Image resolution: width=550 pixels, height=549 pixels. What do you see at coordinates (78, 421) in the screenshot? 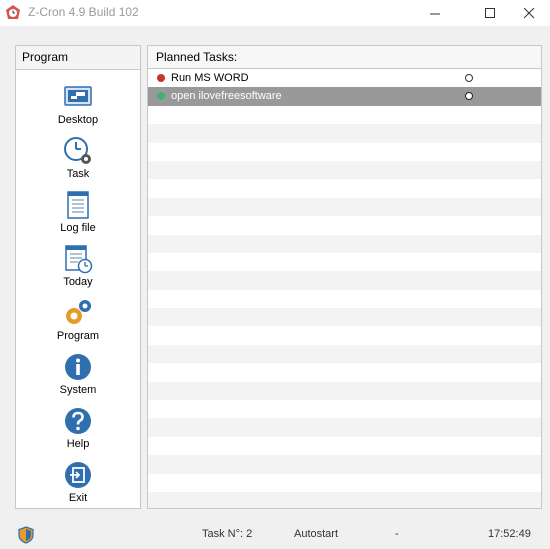
I see `help-icon` at bounding box center [78, 421].